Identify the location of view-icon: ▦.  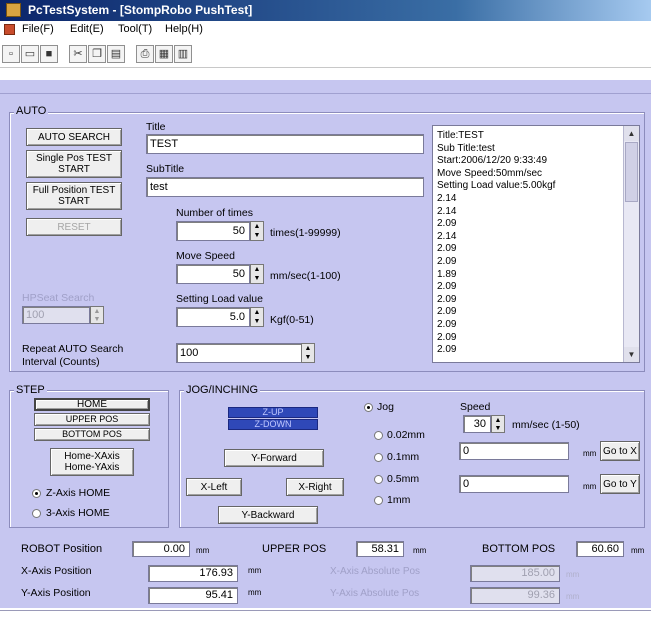
(164, 54).